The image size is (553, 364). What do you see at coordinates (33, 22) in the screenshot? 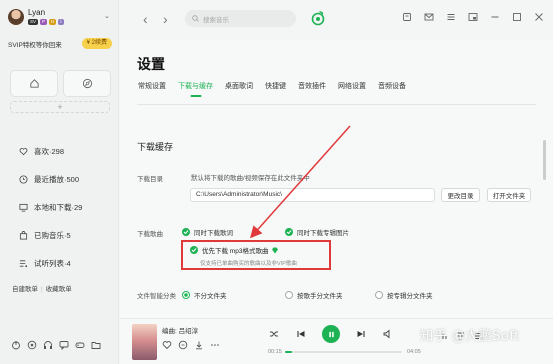
I see `svip-badge: SV` at bounding box center [33, 22].